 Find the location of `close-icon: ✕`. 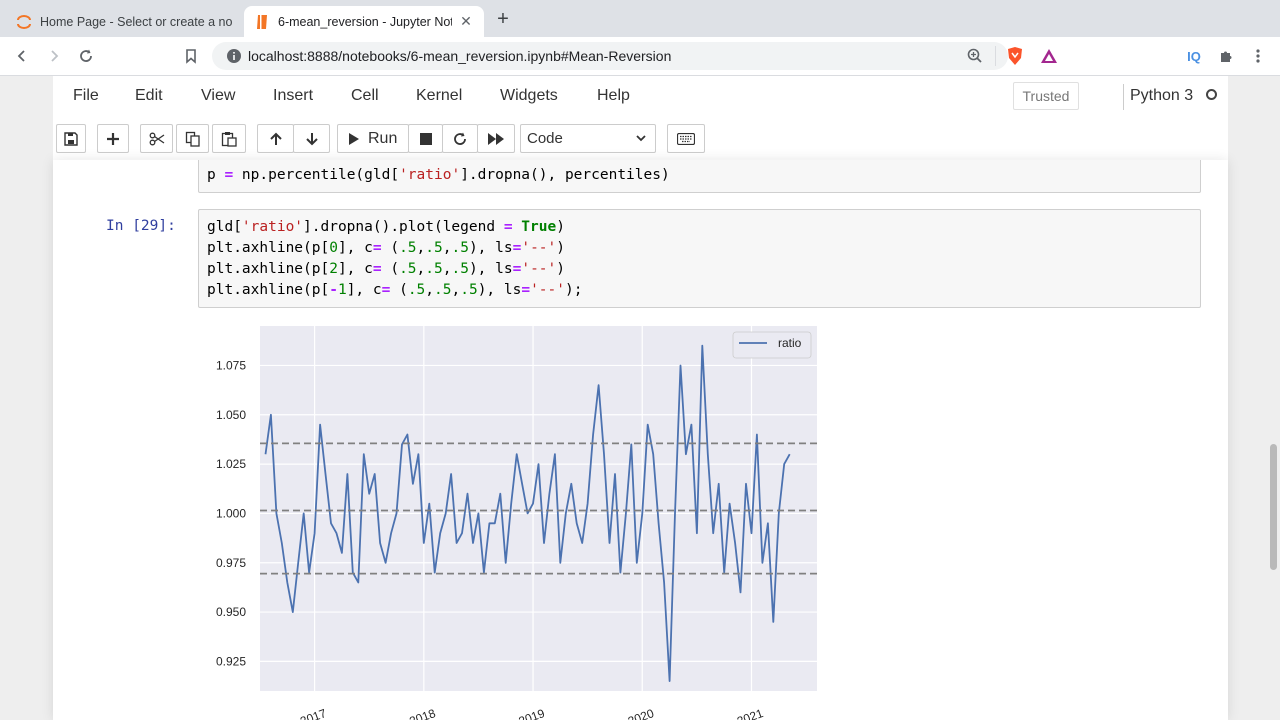

close-icon: ✕ is located at coordinates (466, 21).